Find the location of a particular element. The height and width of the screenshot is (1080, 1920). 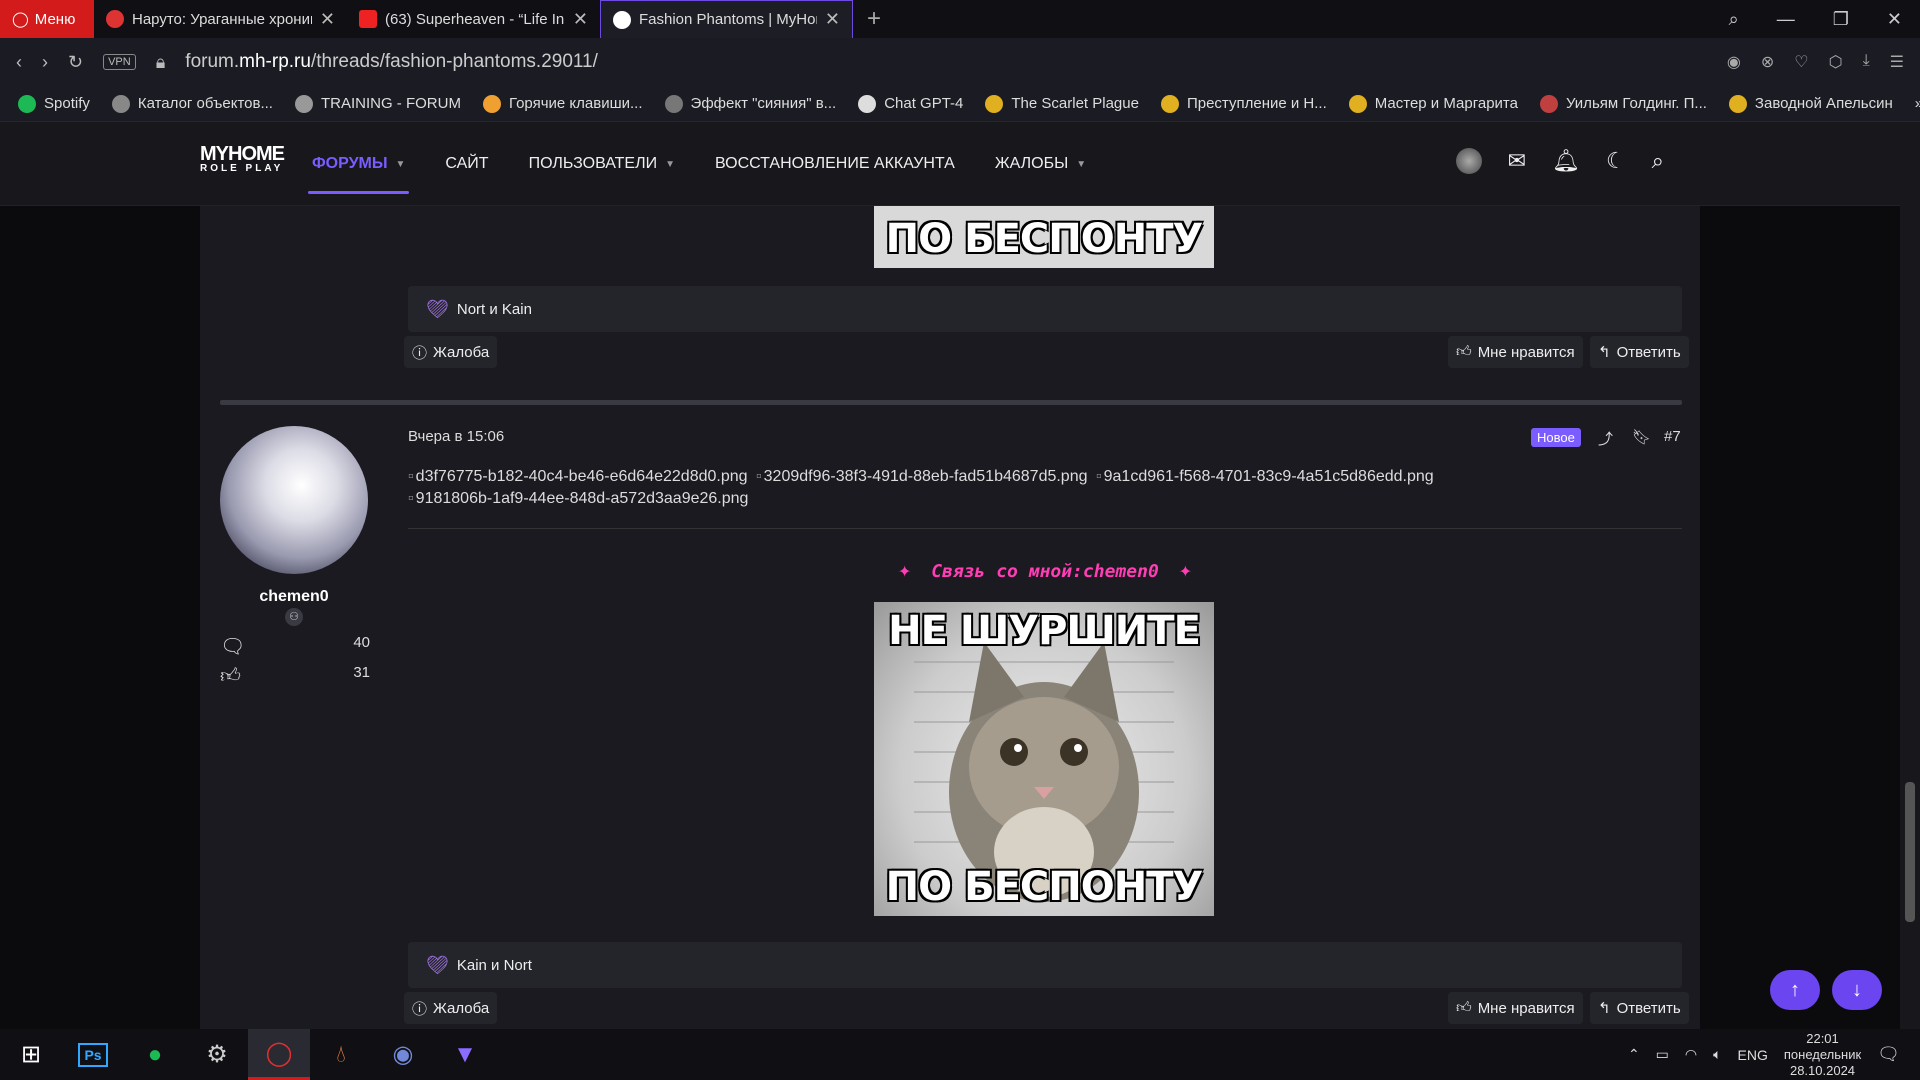

post-number: #7 is located at coordinates (1672, 436).